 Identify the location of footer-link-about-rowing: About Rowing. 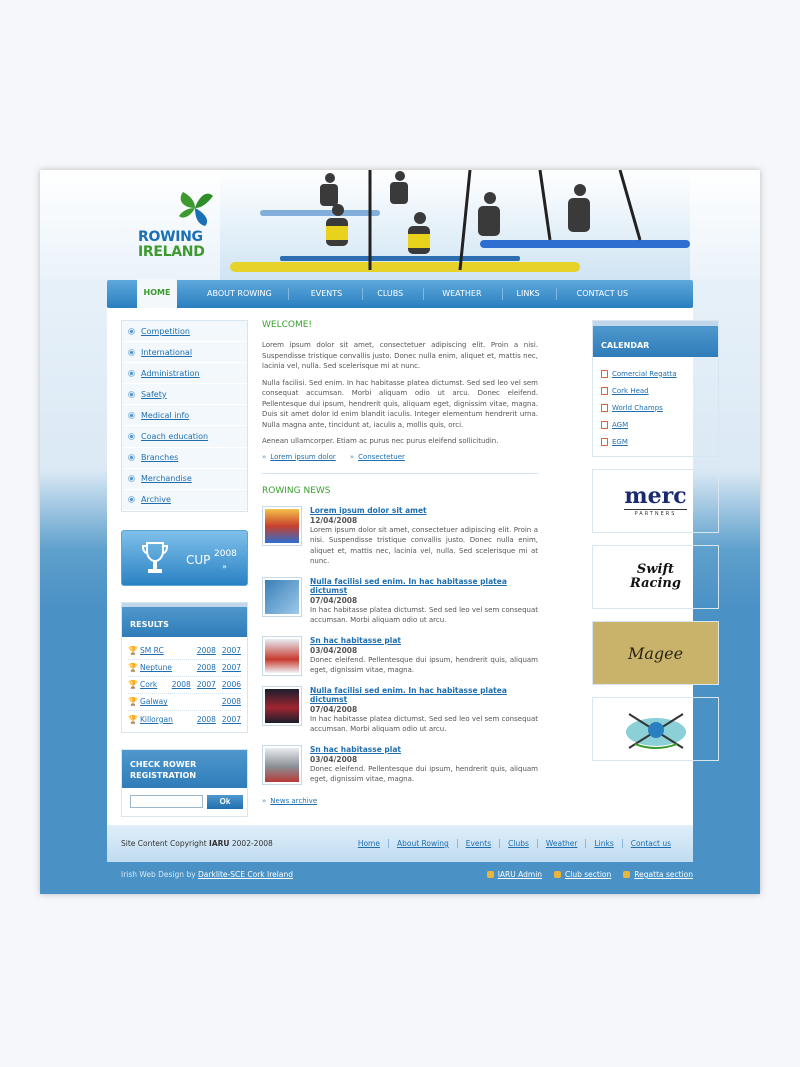
(422, 843).